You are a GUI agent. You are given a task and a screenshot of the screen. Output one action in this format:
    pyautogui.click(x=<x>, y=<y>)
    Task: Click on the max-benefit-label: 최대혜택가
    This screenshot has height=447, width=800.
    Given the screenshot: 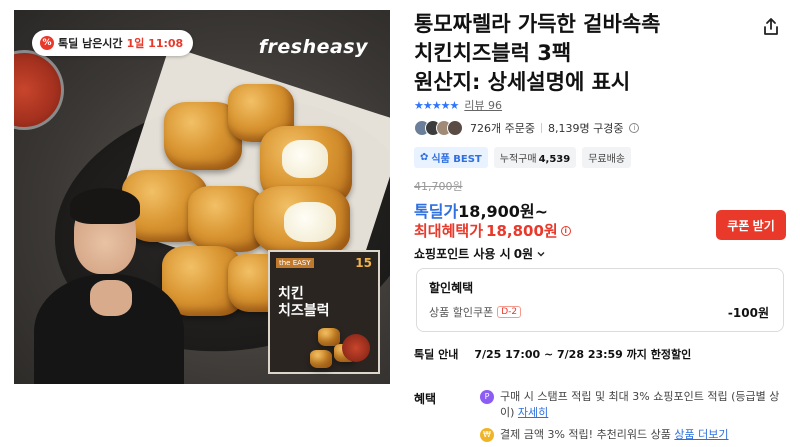 What is the action you would take?
    pyautogui.click(x=449, y=231)
    